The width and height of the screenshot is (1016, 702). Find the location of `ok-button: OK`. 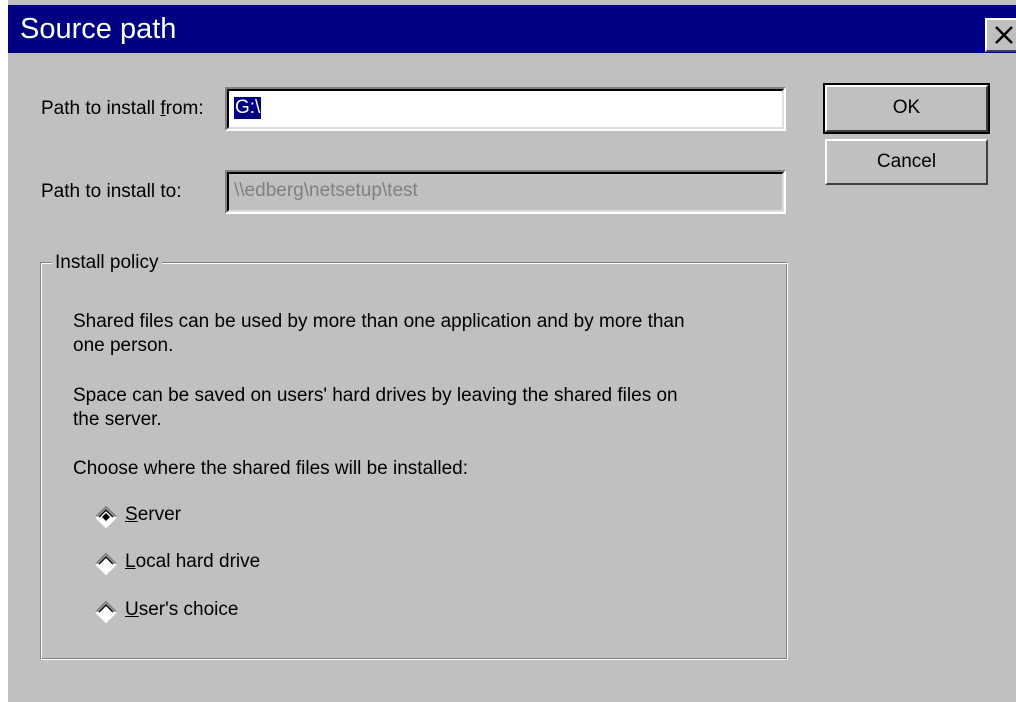

ok-button: OK is located at coordinates (906, 108).